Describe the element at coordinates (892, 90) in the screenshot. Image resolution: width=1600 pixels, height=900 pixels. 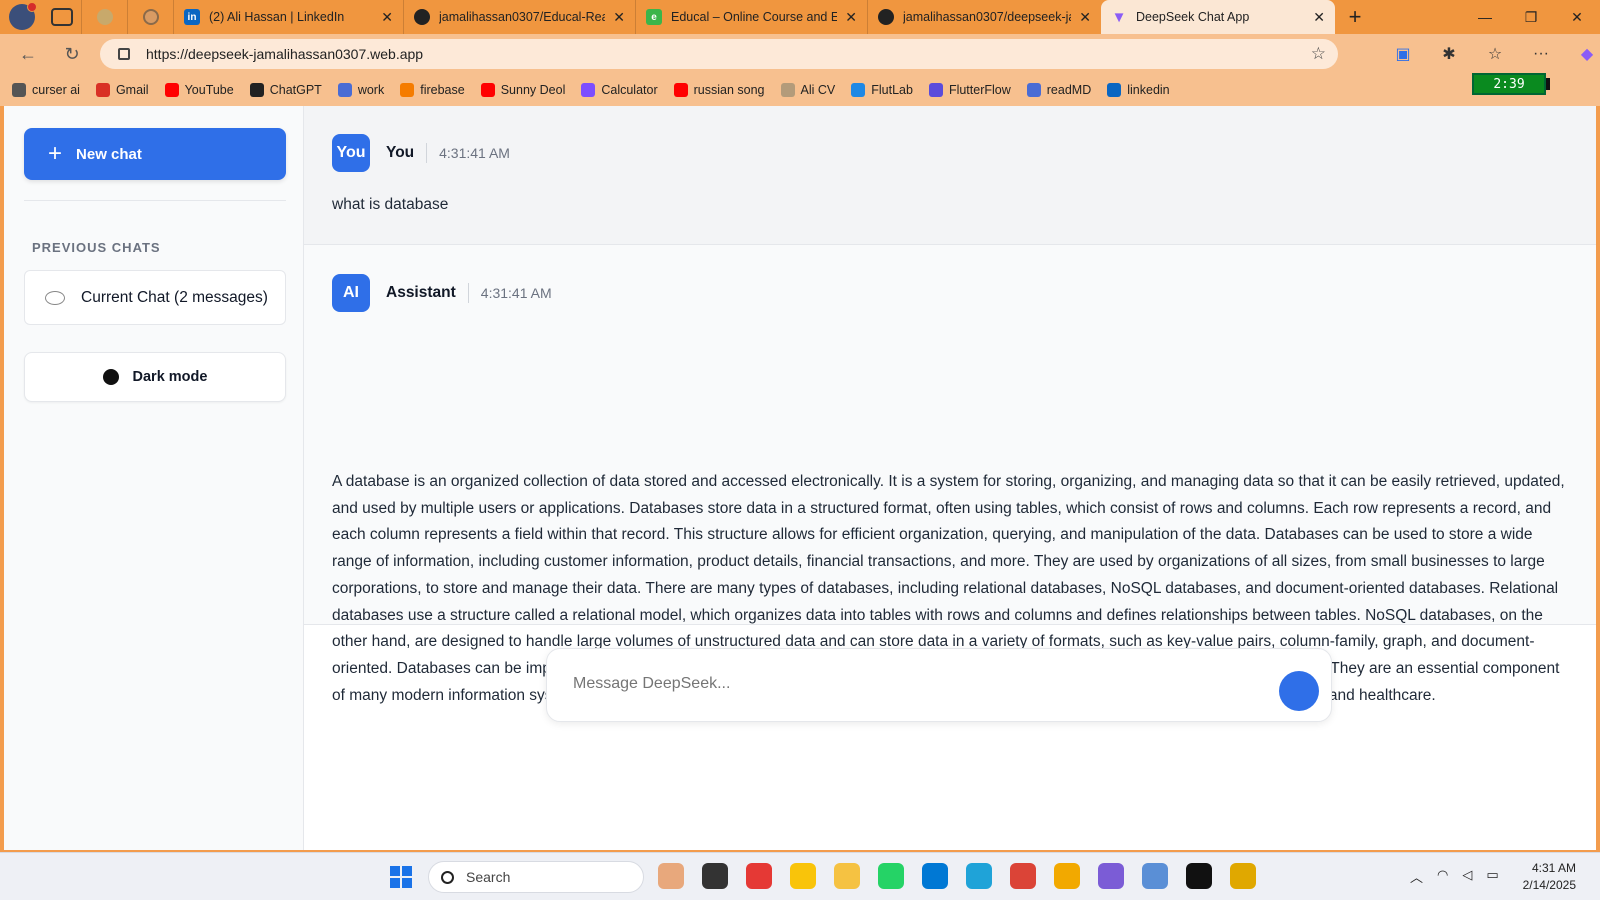
I see `bookmark-label: FlutLab` at that location.